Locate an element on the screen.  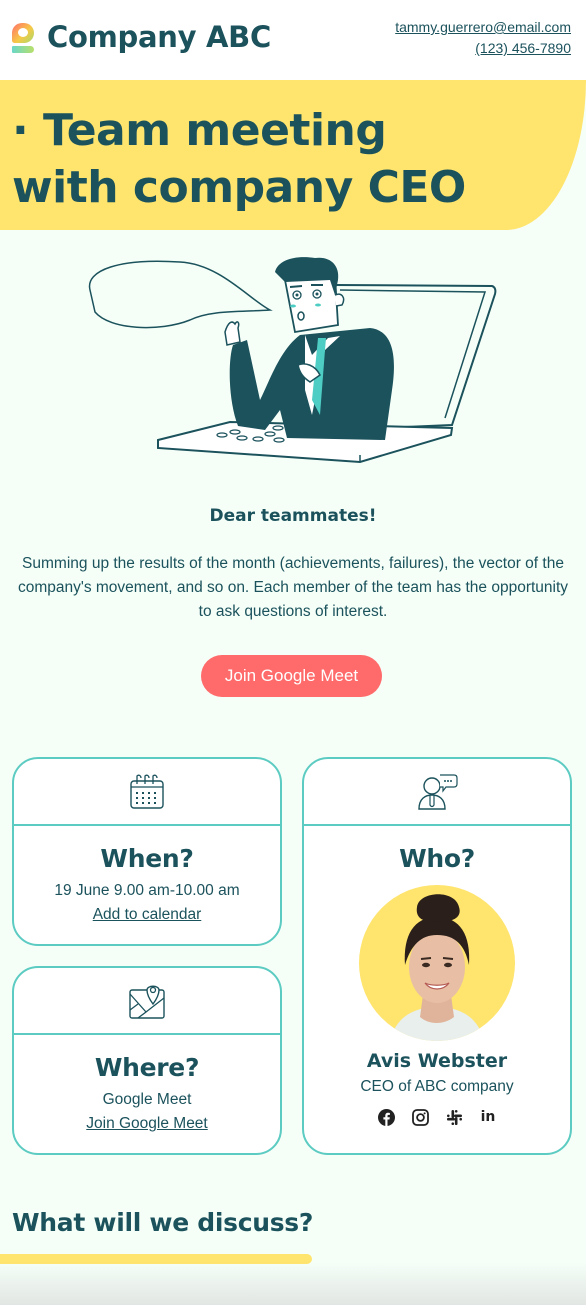
when-title: When? is located at coordinates (147, 858).